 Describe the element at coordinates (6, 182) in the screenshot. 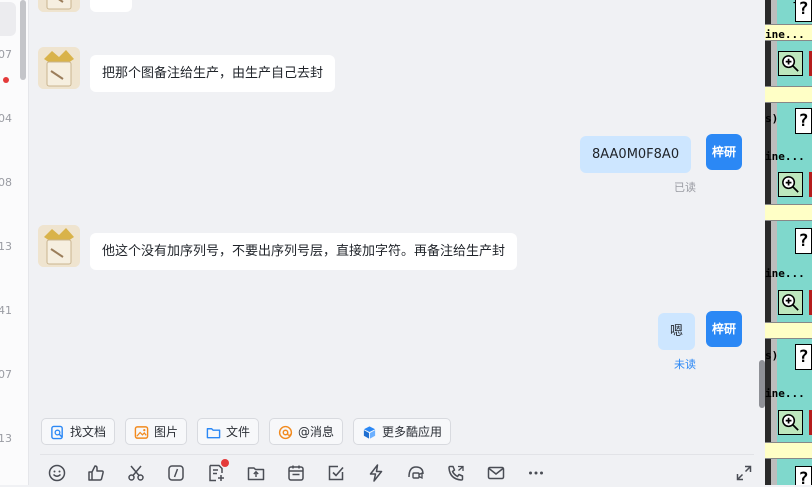

I see `conversation-time: 08` at that location.